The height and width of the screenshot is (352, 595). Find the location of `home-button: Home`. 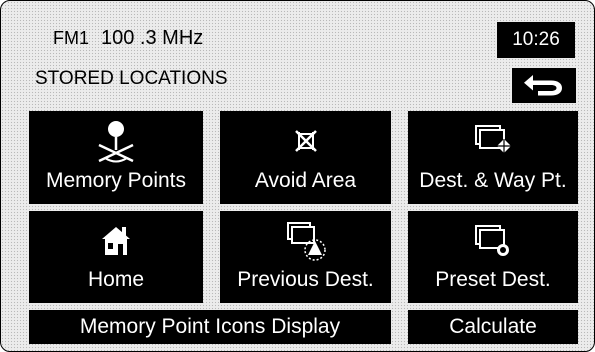

home-button: Home is located at coordinates (116, 257).